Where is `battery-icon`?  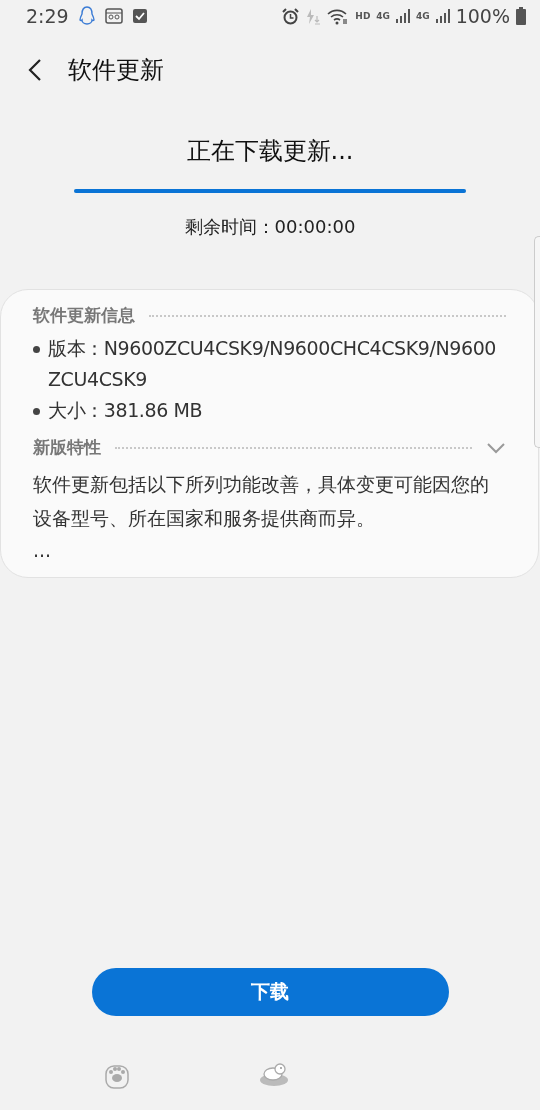 battery-icon is located at coordinates (521, 16).